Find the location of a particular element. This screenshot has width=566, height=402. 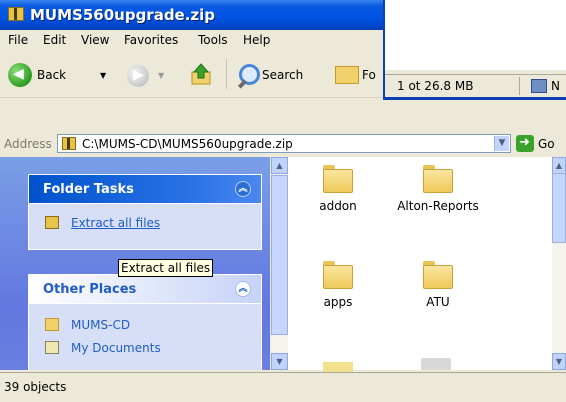

folder-tasks-box: Folder Tasks ︽ Extract all files is located at coordinates (145, 212).